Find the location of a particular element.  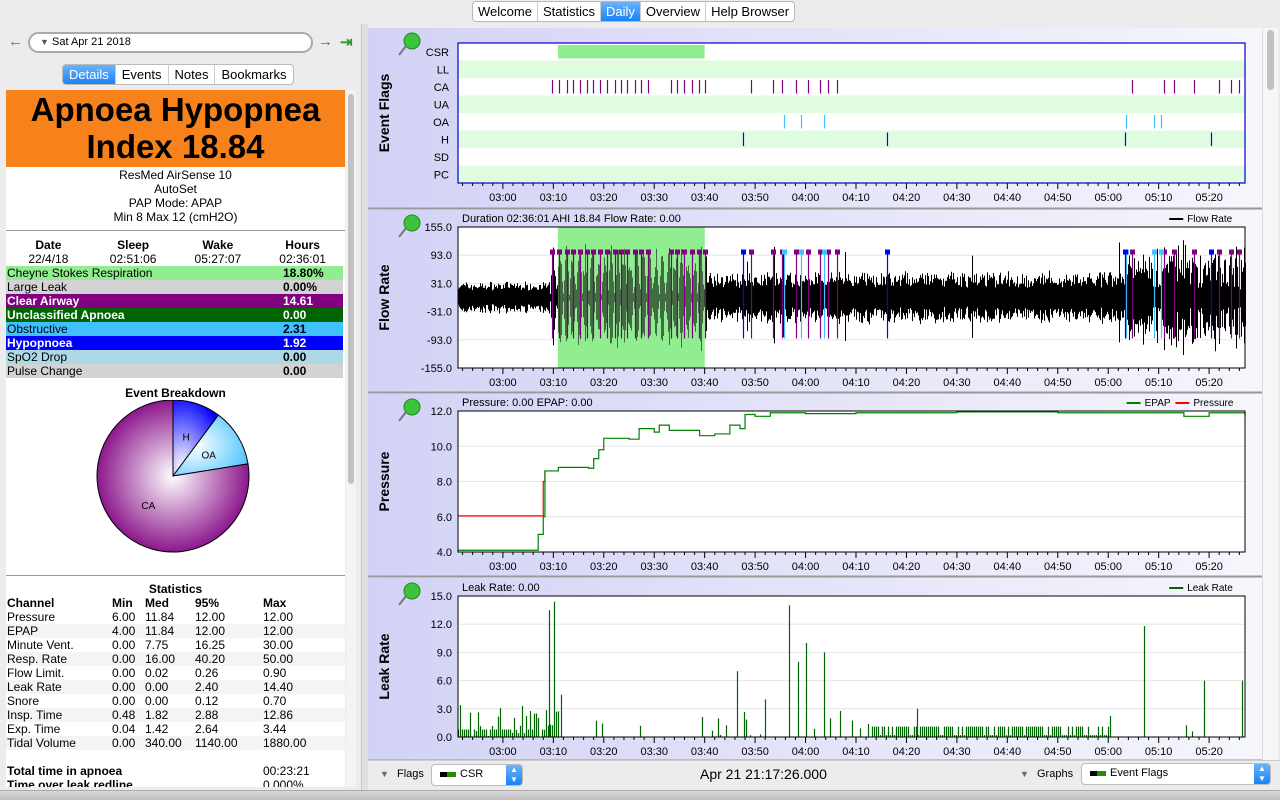

updown-icon: ▲ ▼ is located at coordinates (514, 775).